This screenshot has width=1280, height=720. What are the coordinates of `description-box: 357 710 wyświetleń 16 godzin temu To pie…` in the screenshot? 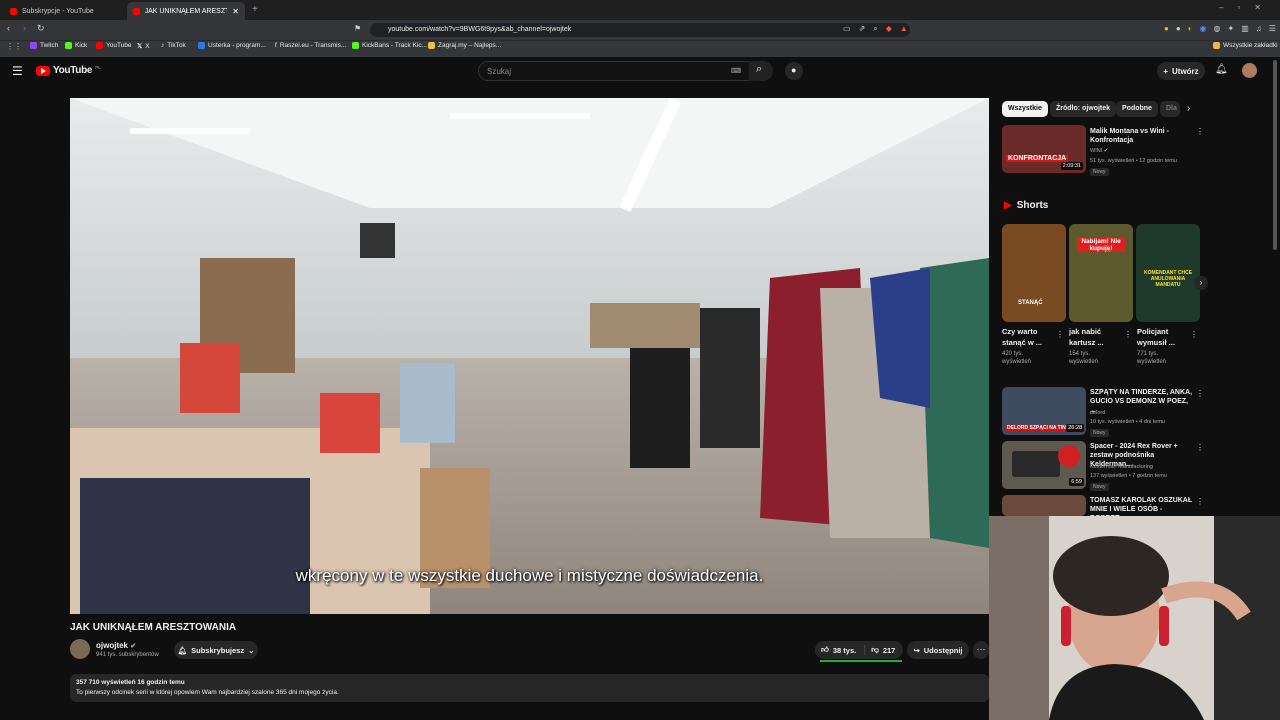 It's located at (529, 688).